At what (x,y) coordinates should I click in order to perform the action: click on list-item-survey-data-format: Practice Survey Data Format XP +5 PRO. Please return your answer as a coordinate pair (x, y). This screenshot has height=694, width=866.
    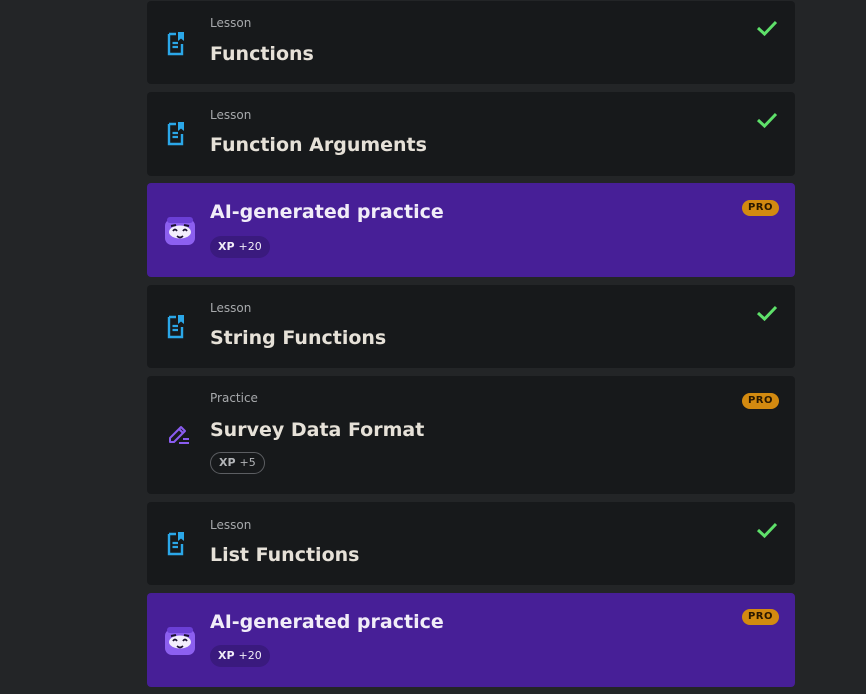
    Looking at the image, I should click on (471, 435).